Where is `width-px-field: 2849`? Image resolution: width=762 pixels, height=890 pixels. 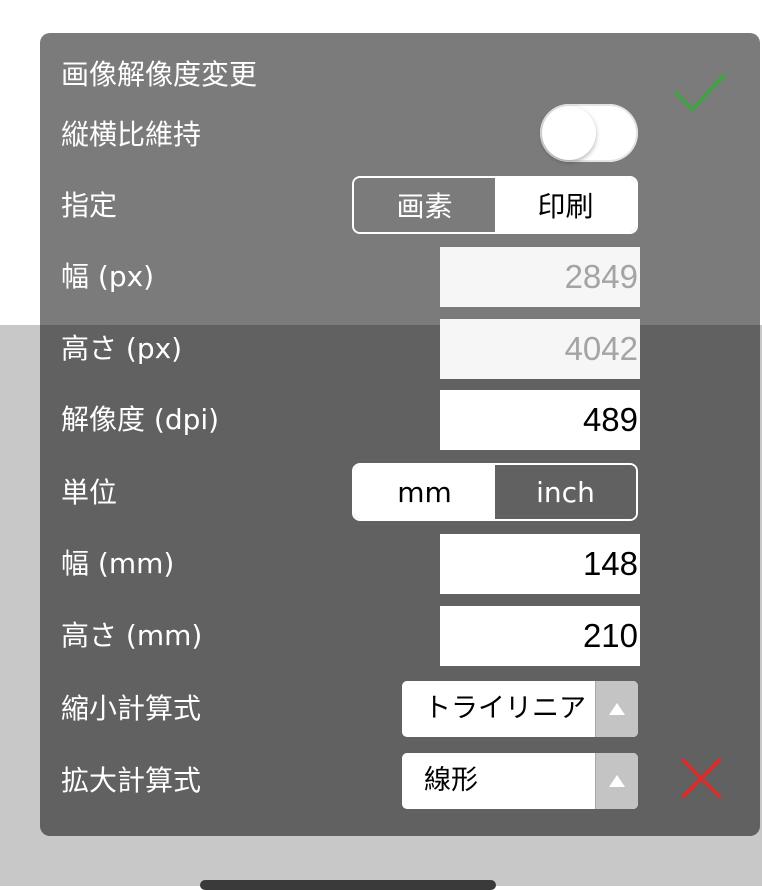
width-px-field: 2849 is located at coordinates (540, 277).